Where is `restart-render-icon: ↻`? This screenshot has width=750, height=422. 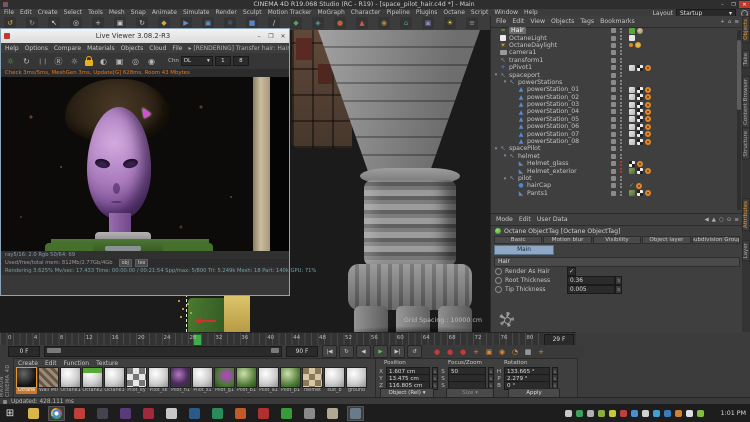
restart-render-icon: ↻ is located at coordinates (26, 61).